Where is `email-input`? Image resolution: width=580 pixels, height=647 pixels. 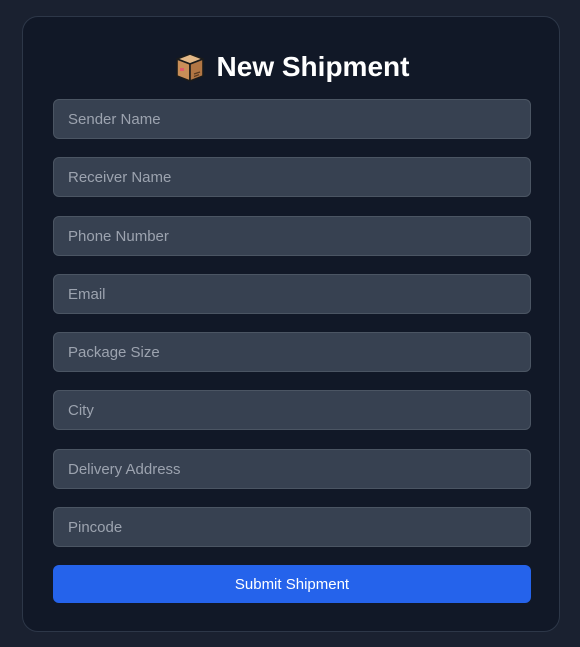 email-input is located at coordinates (292, 294).